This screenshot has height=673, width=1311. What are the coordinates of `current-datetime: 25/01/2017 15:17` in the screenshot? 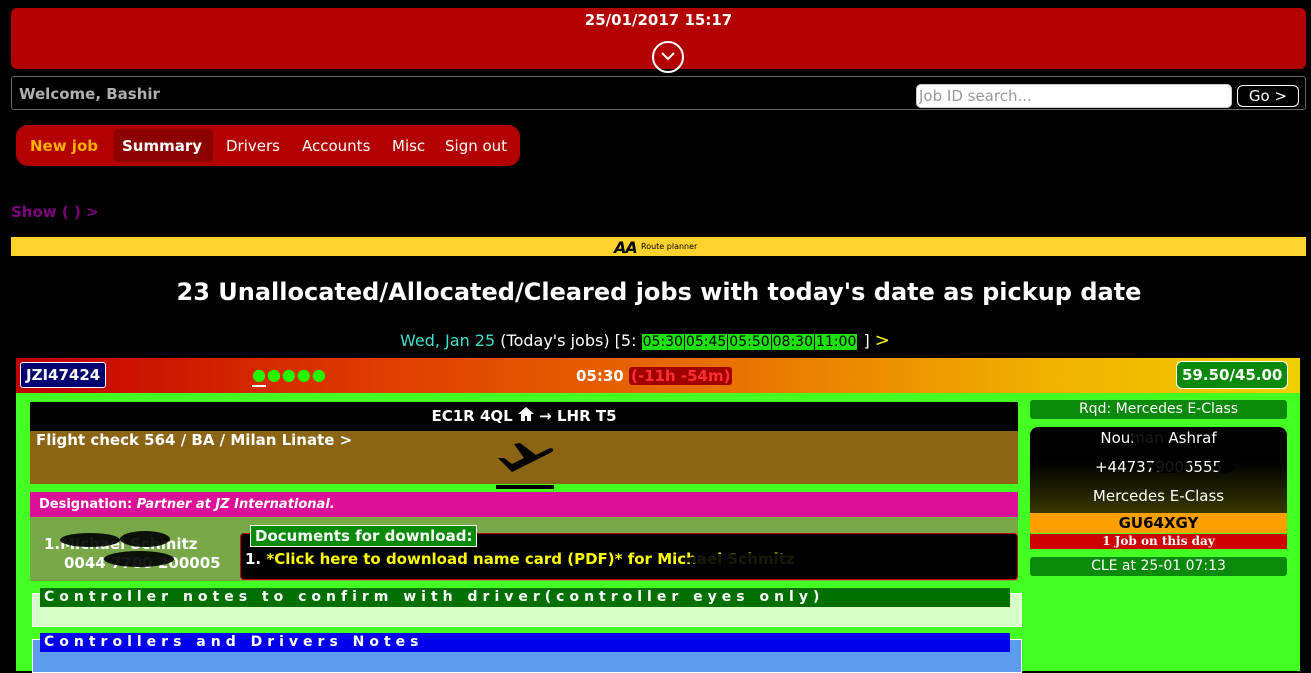 It's located at (658, 20).